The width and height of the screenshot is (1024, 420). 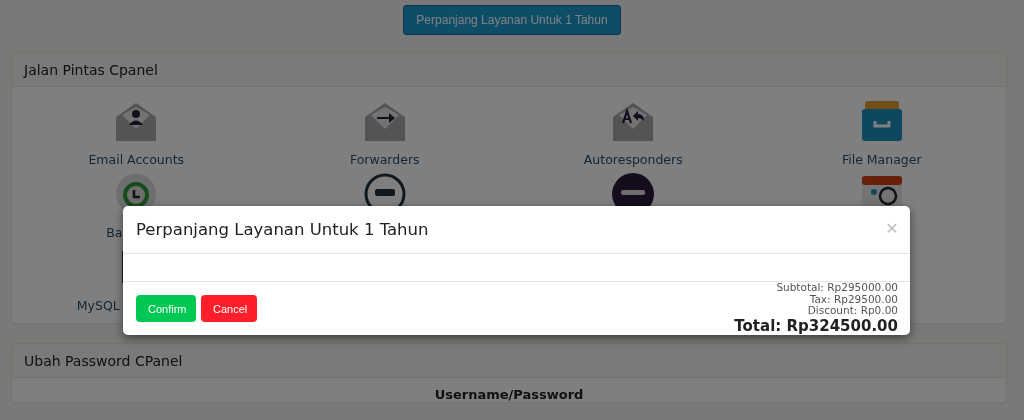 What do you see at coordinates (91, 69) in the screenshot?
I see `panel-title: Jalan Pintas Cpanel` at bounding box center [91, 69].